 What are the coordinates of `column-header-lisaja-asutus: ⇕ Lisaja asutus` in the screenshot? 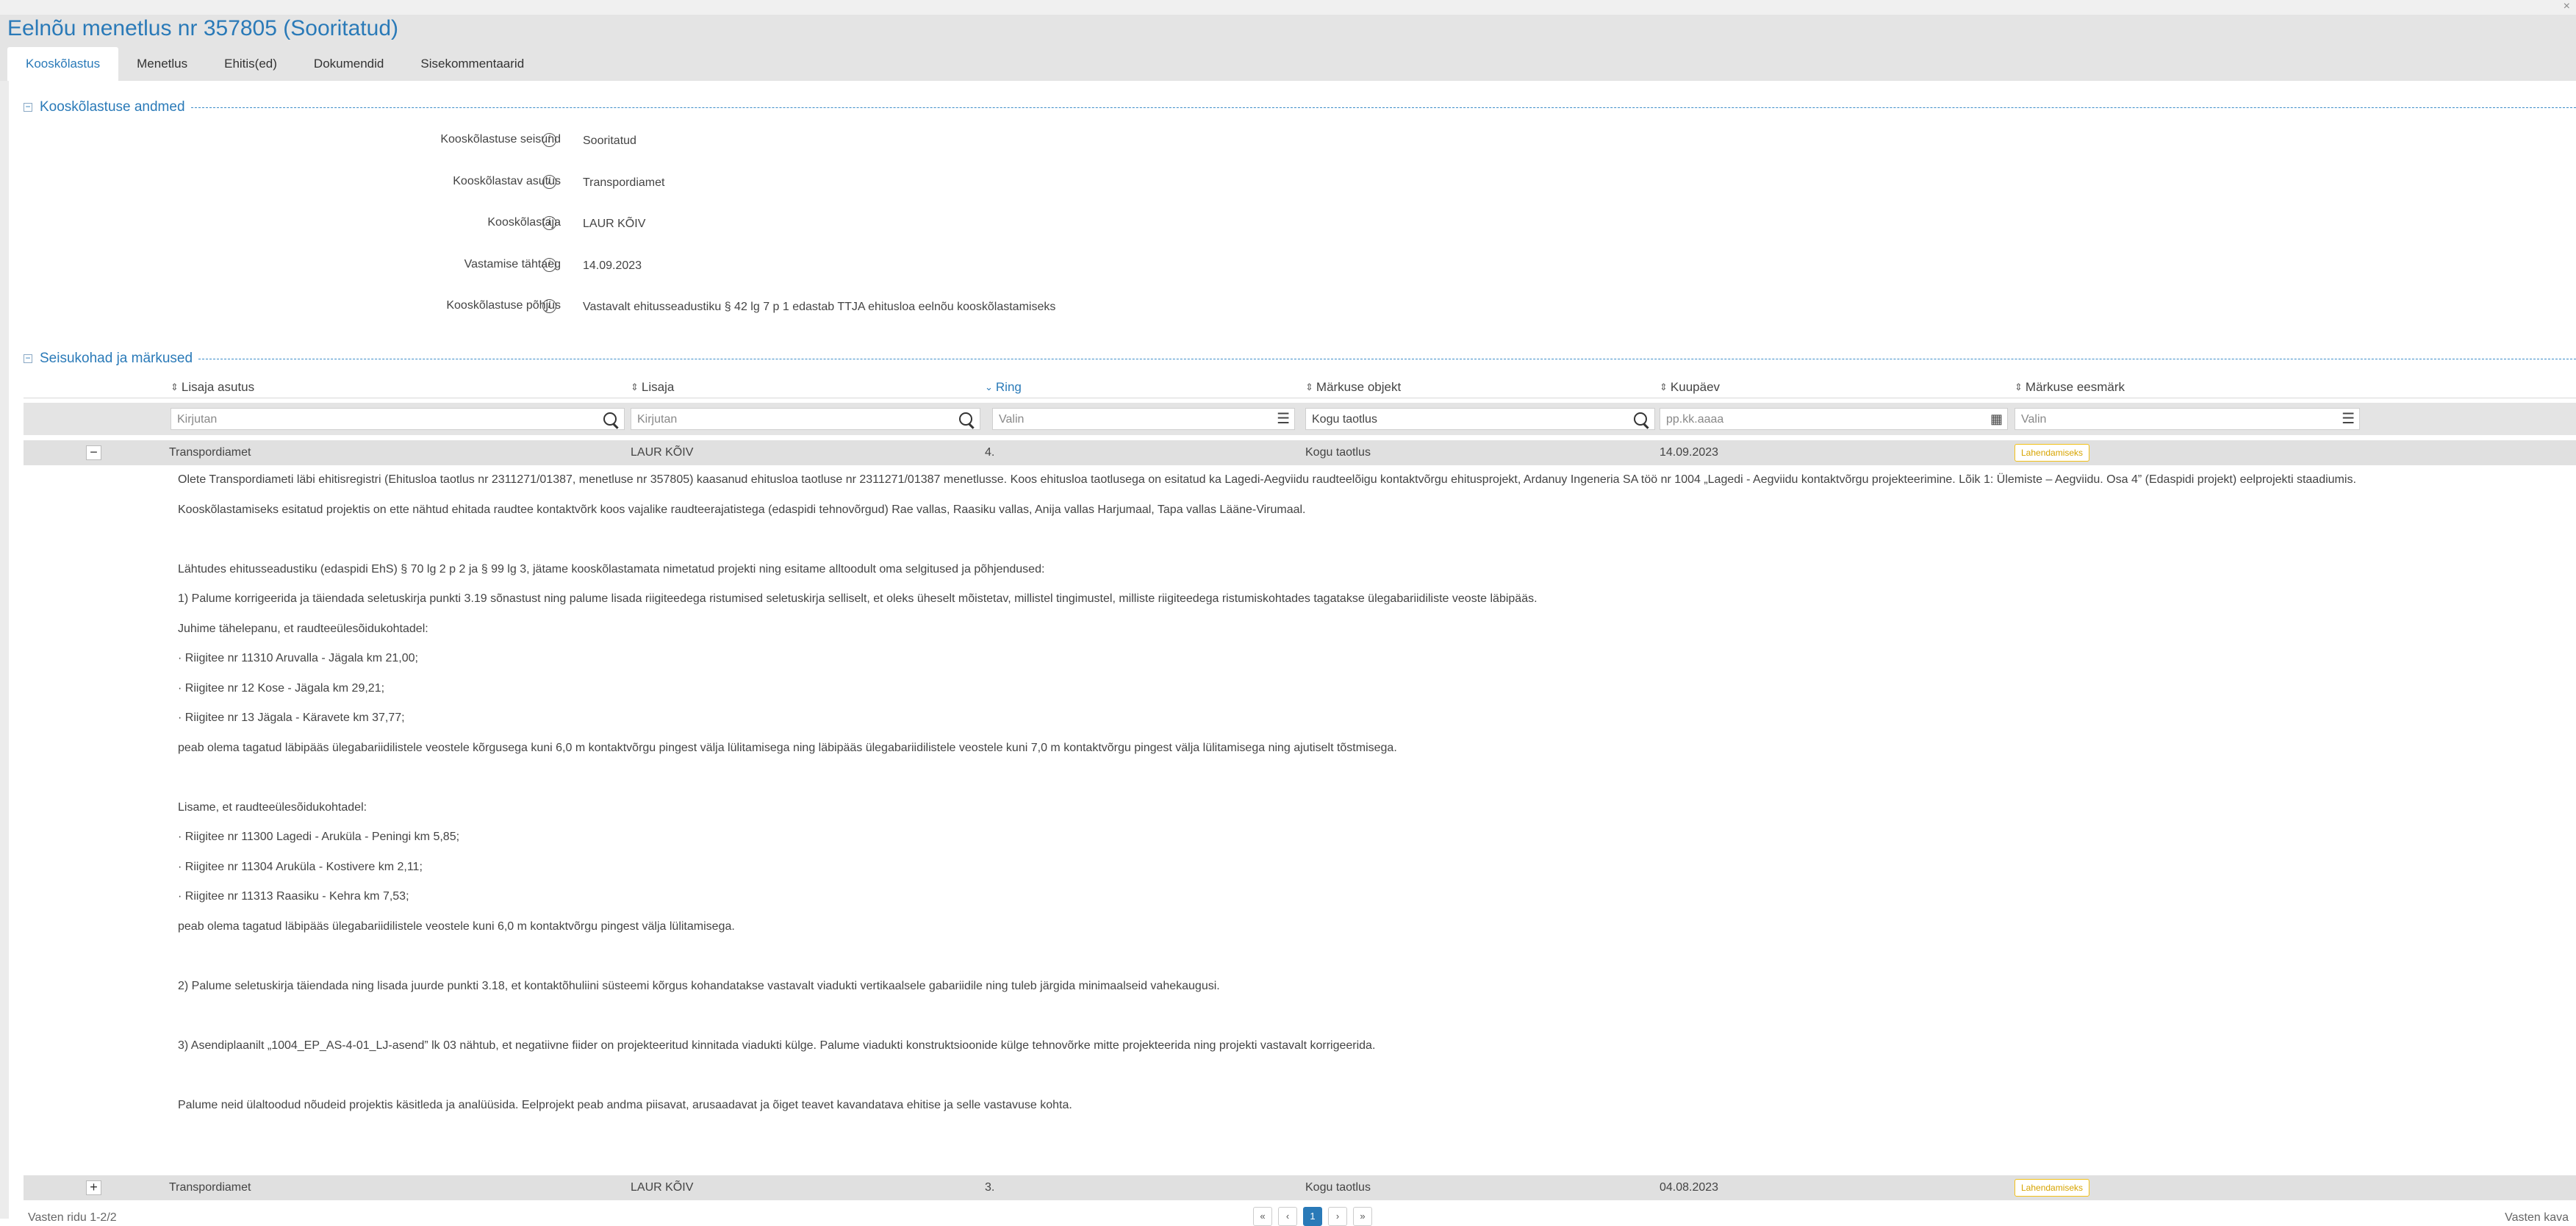 It's located at (212, 387).